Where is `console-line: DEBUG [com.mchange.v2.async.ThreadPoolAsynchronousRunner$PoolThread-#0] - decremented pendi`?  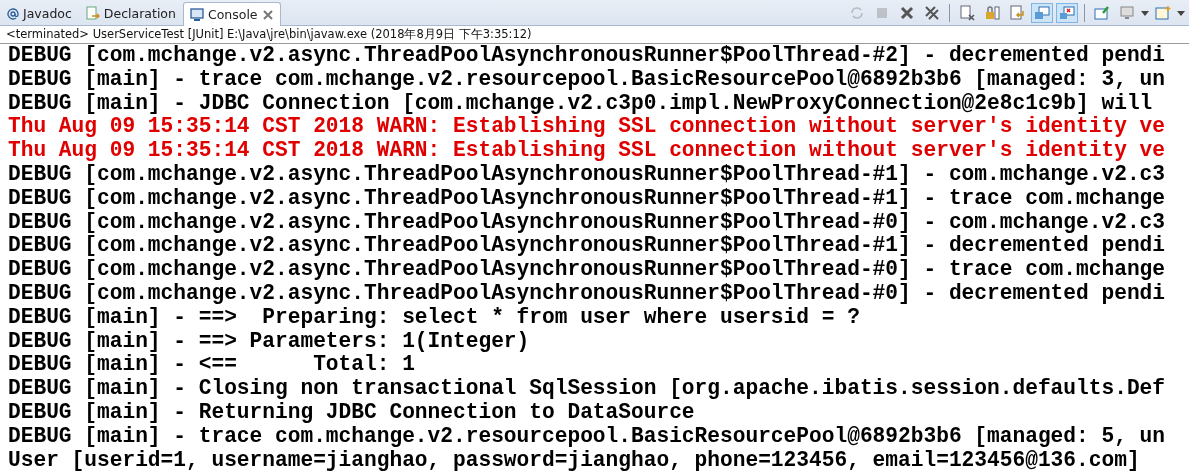
console-line: DEBUG [com.mchange.v2.async.ThreadPoolAsynchronousRunner$PoolThread-#0] - decremented pendi is located at coordinates (587, 293).